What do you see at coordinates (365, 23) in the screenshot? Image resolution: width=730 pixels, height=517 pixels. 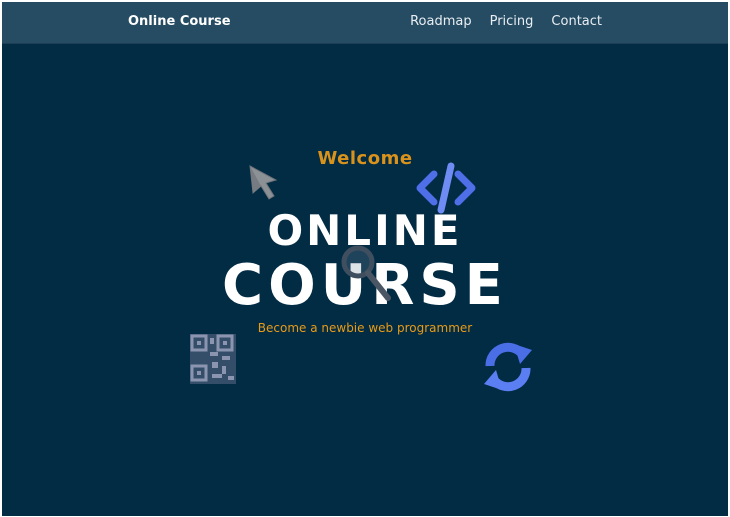 I see `navbar: Online Course Roadmap Pricing Contact` at bounding box center [365, 23].